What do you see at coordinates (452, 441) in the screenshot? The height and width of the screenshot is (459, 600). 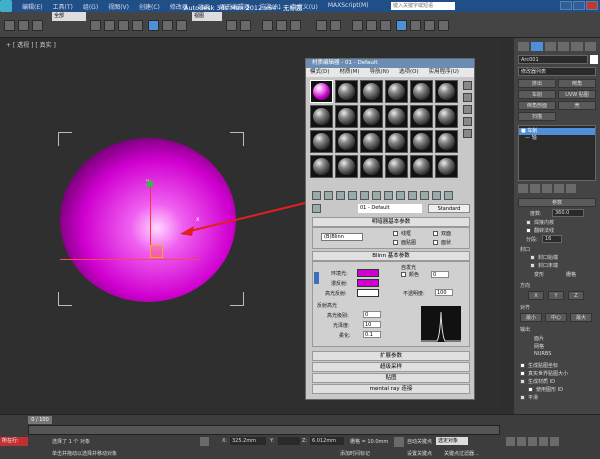 I see `selected-set-dropdown: 选定对象` at bounding box center [452, 441].